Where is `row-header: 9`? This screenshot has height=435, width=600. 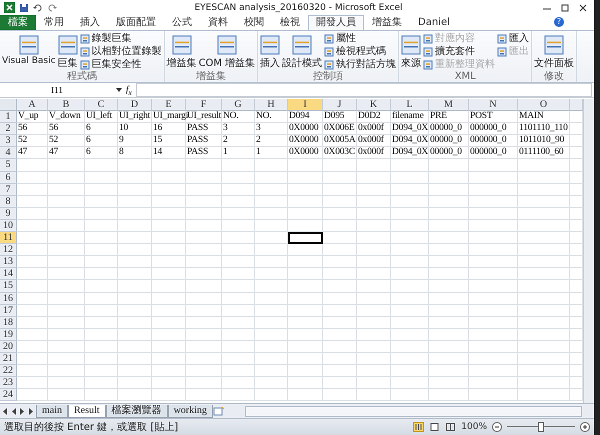
row-header: 9 is located at coordinates (8, 214).